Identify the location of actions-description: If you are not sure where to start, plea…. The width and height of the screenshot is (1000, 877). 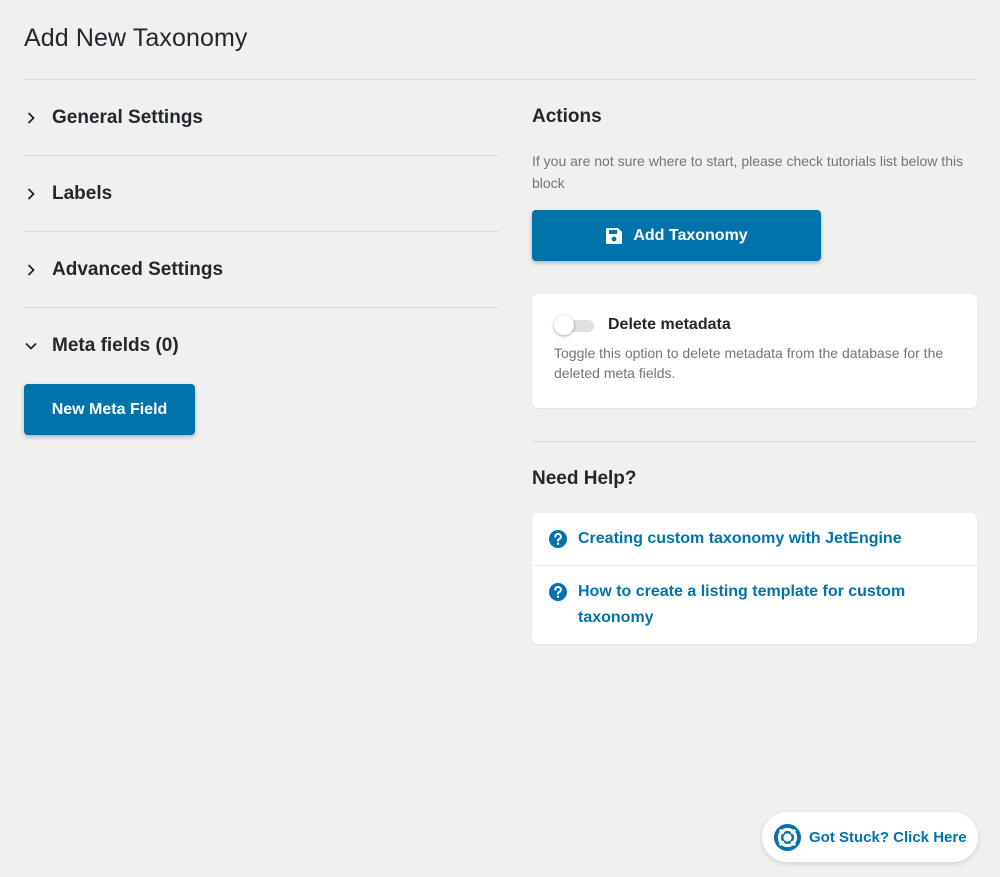
(748, 172).